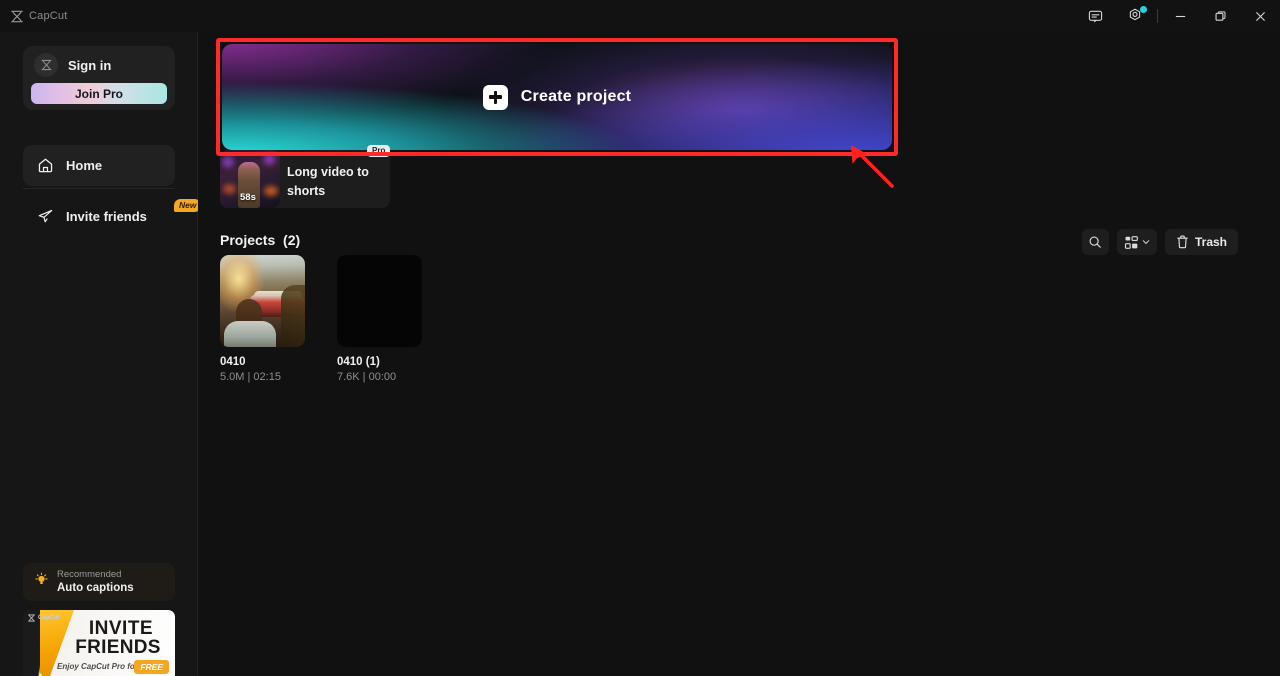 The image size is (1280, 676). I want to click on thumb-foliage, so click(293, 316).